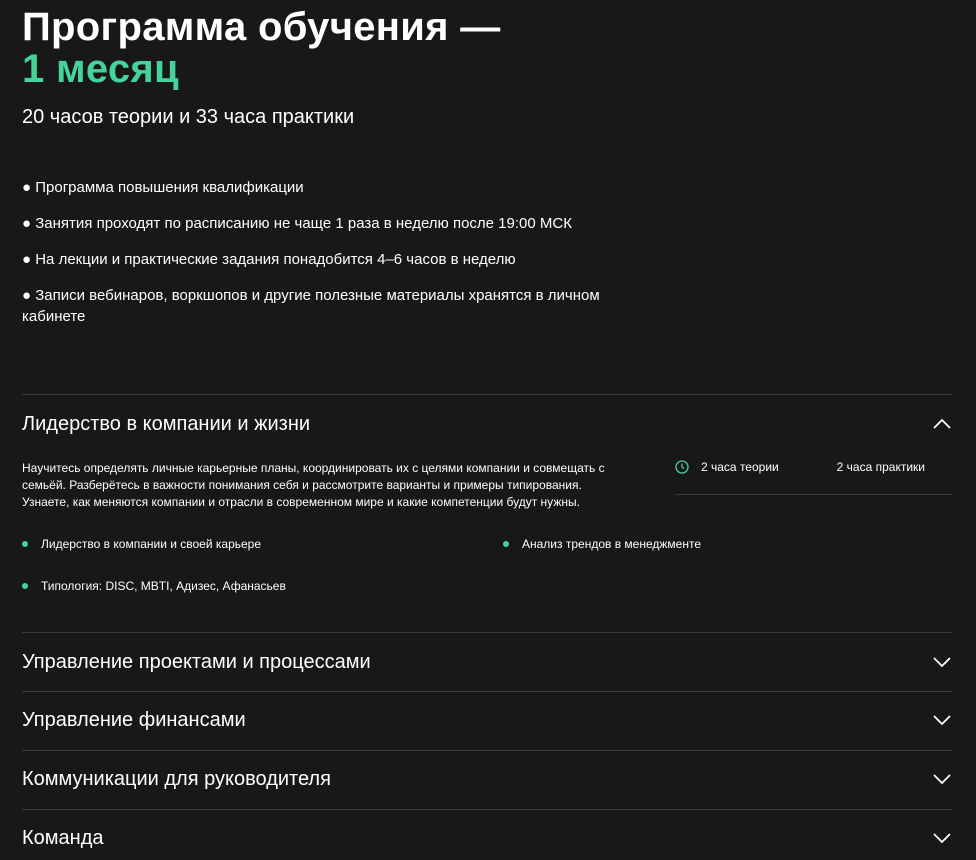  I want to click on topic-item: Лидерство в компании и своей карьере, so click(141, 544).